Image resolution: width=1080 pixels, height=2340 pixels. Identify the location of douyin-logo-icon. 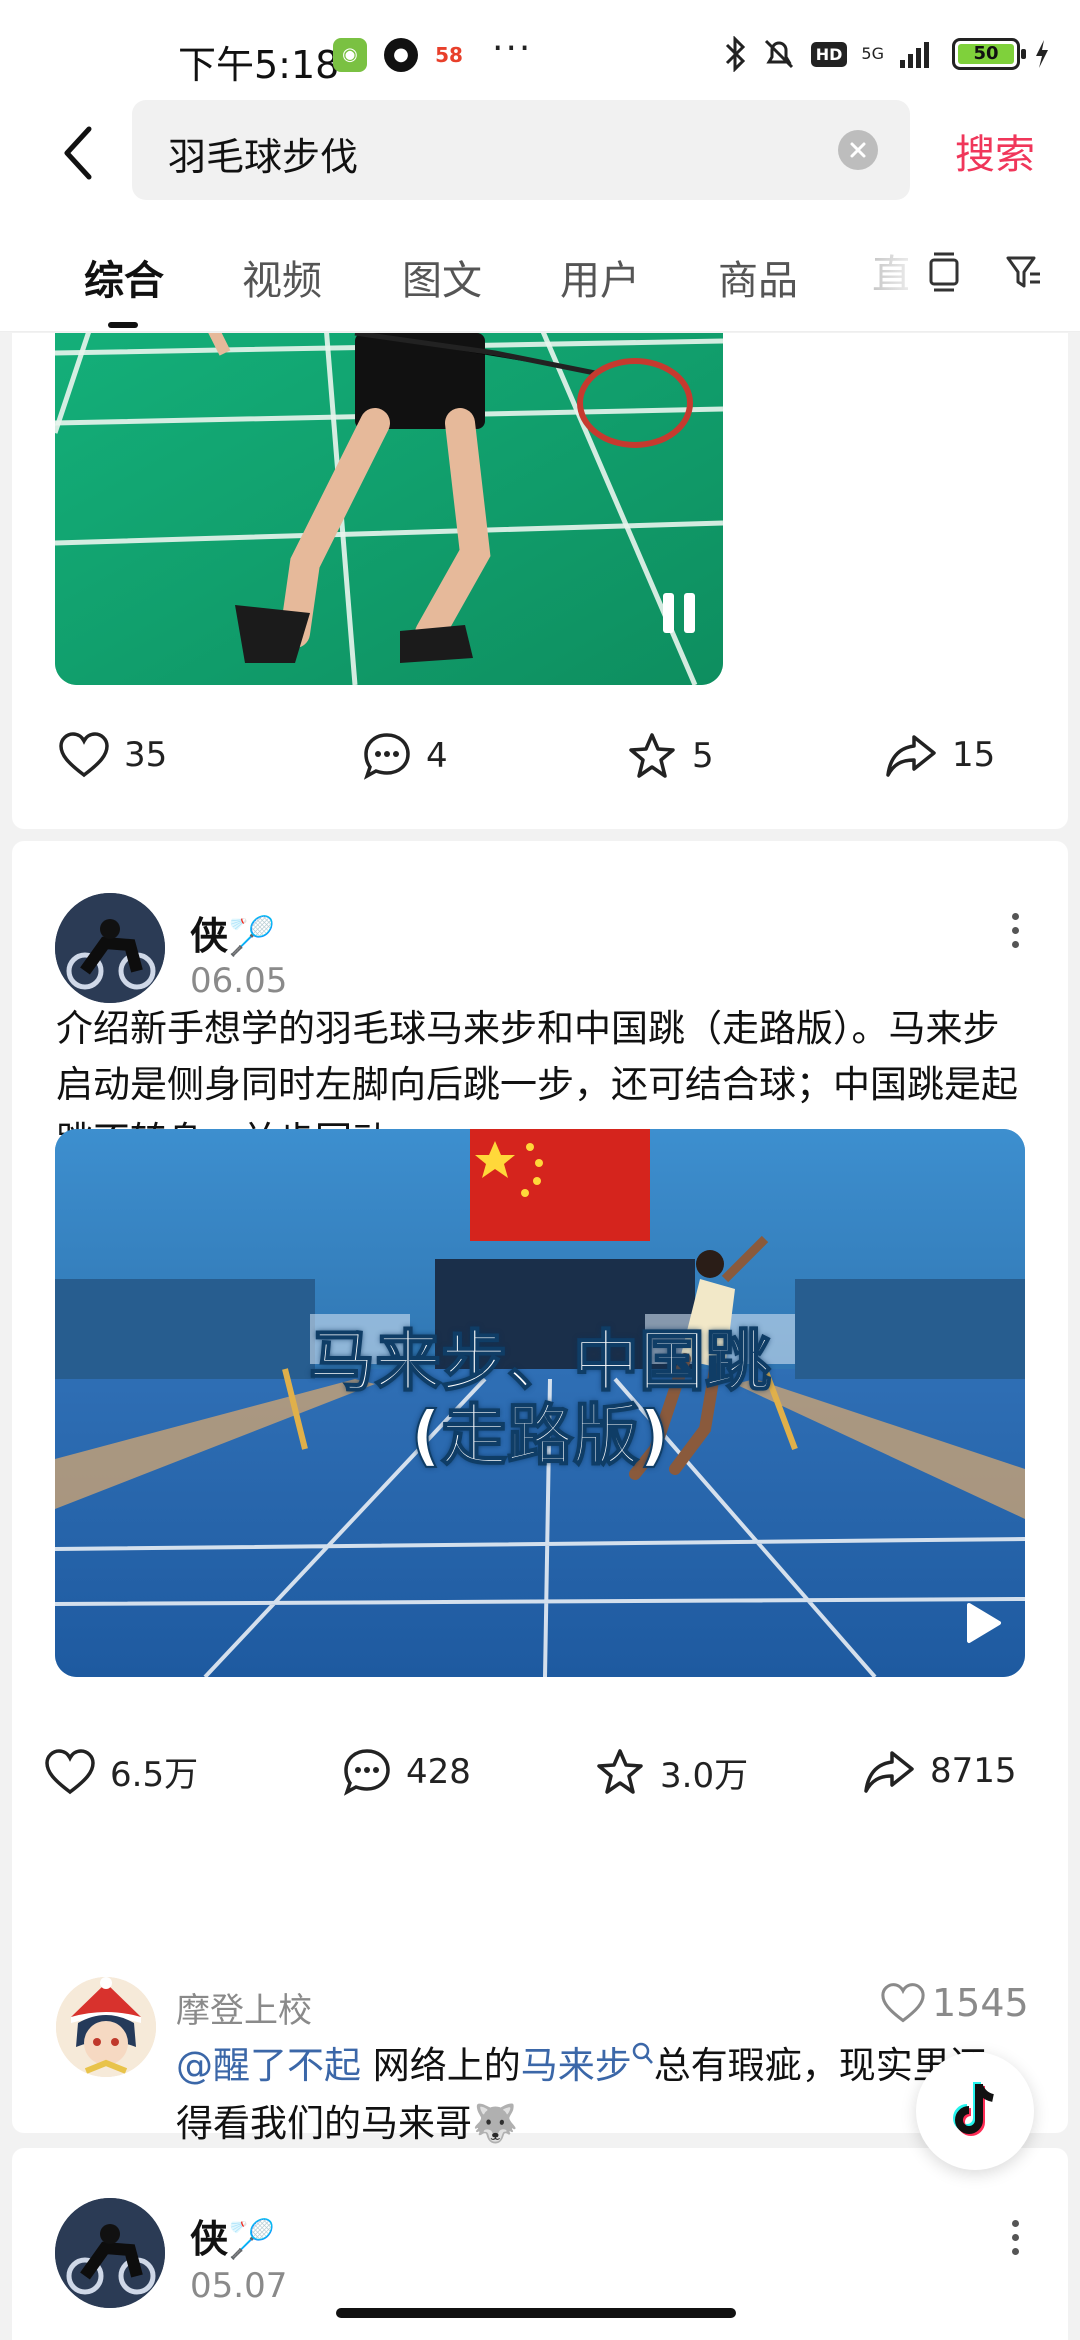
(973, 2109).